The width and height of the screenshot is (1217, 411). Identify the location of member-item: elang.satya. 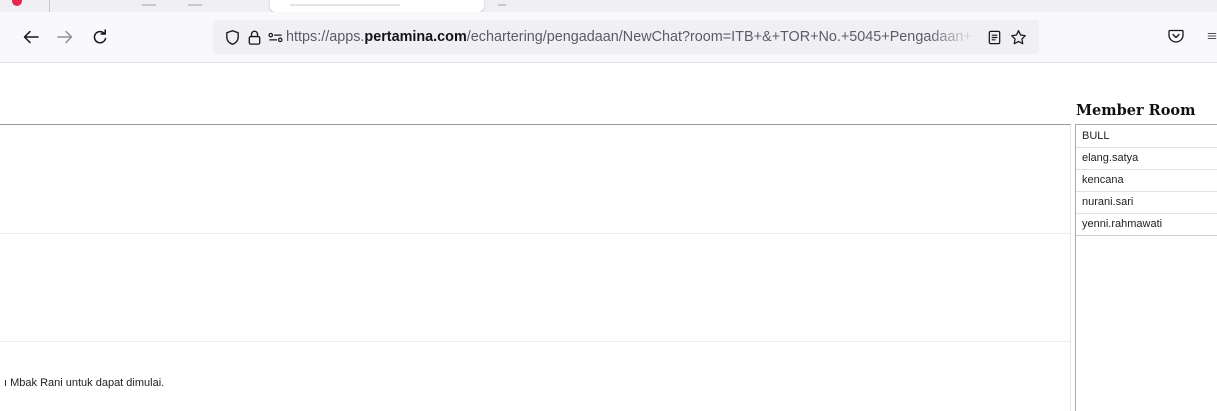
(1146, 159).